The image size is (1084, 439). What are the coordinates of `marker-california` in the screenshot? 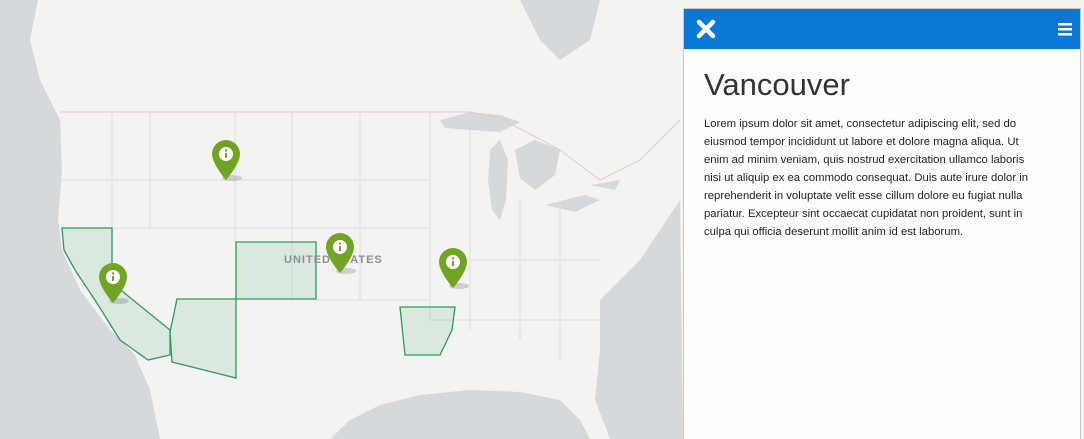 It's located at (113, 283).